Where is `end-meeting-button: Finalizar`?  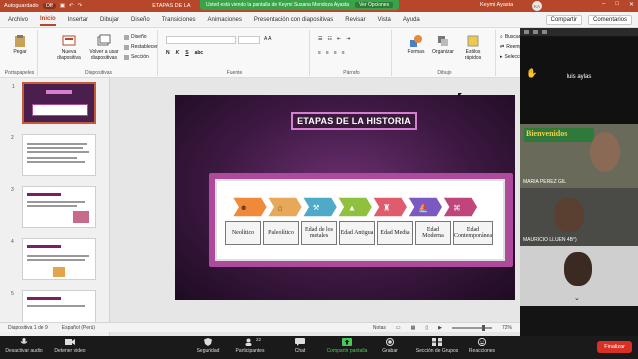 end-meeting-button: Finalizar is located at coordinates (614, 347).